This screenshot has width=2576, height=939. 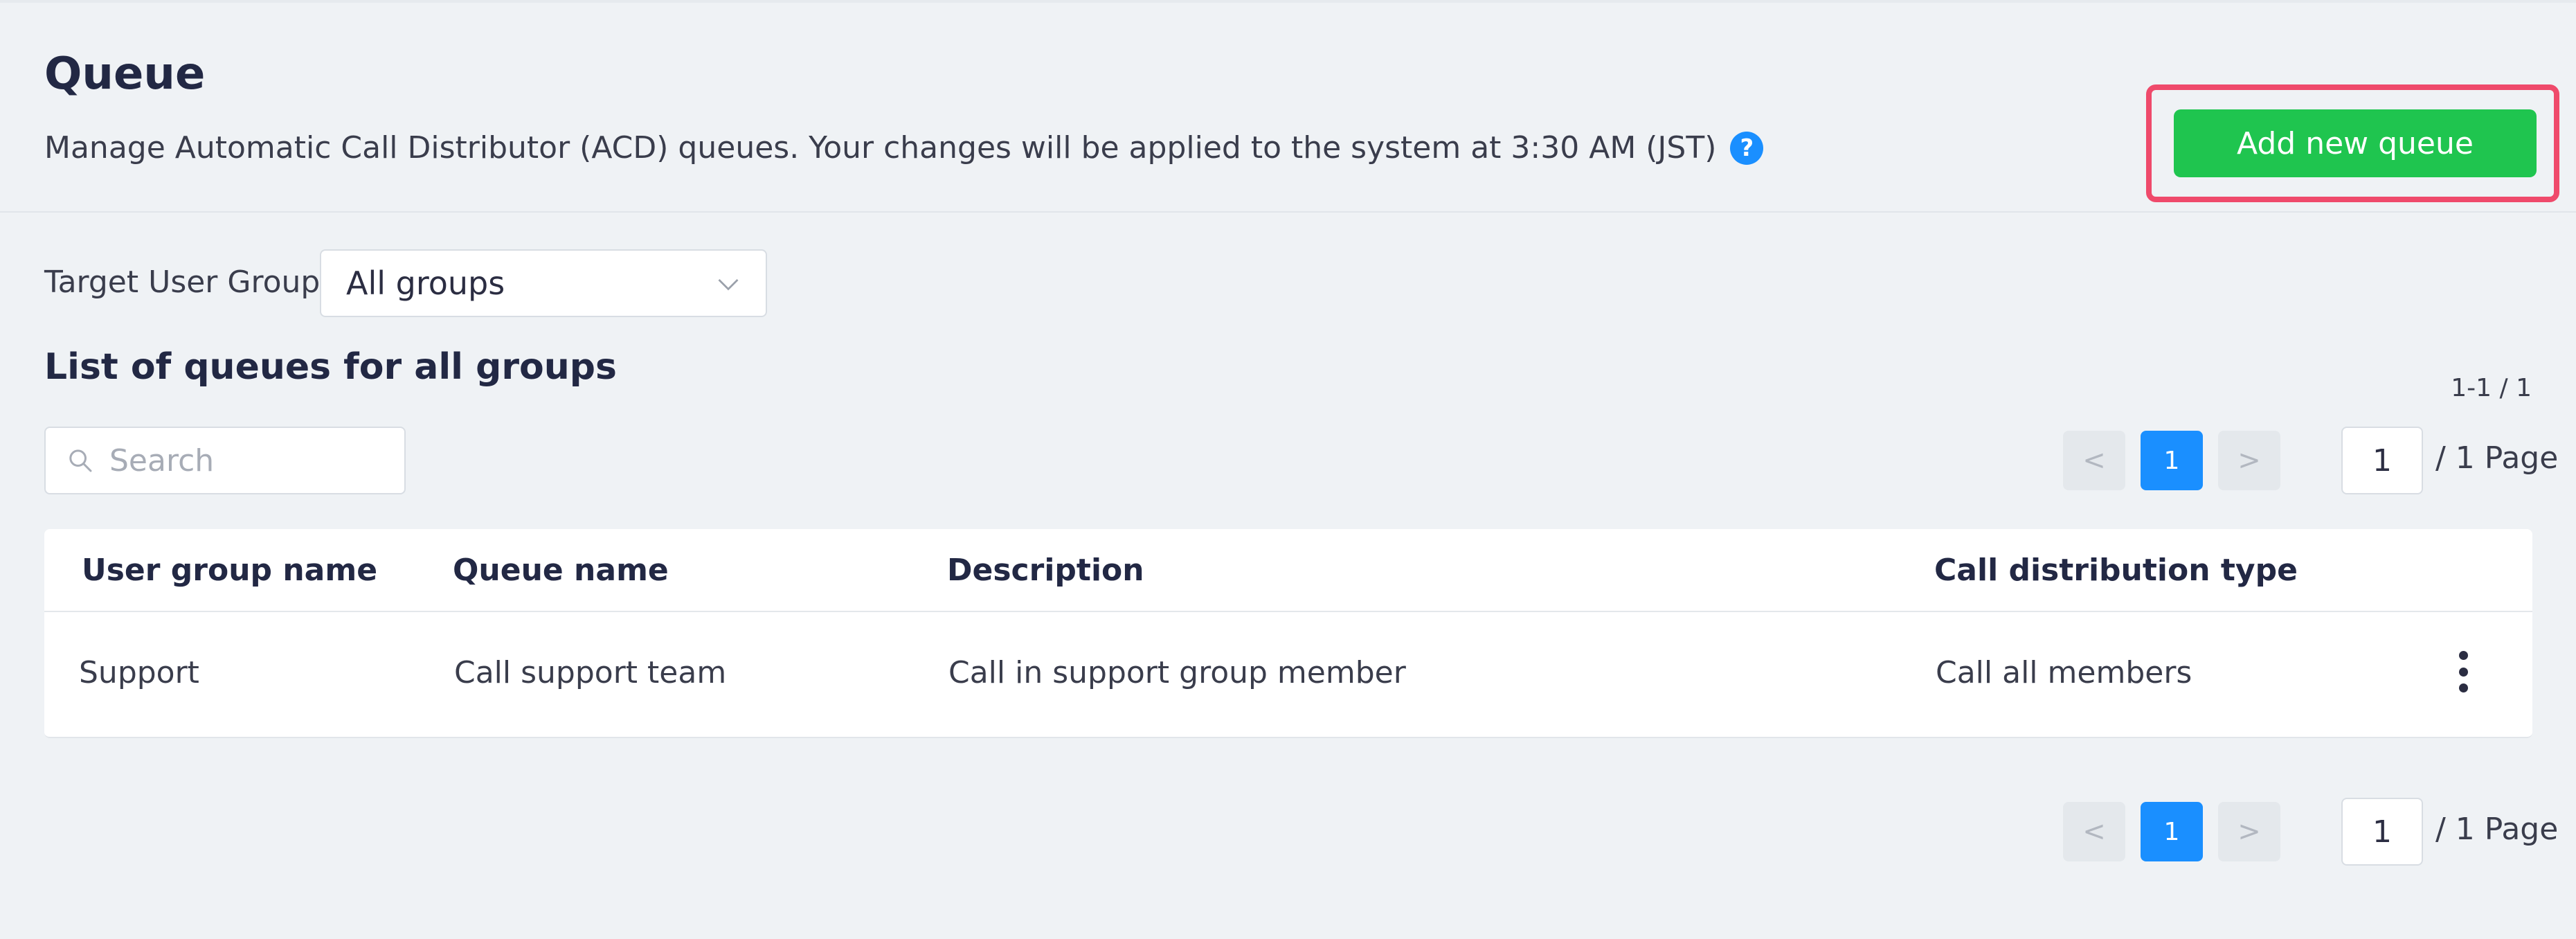 I want to click on column-queue-name: Queue name, so click(x=561, y=571).